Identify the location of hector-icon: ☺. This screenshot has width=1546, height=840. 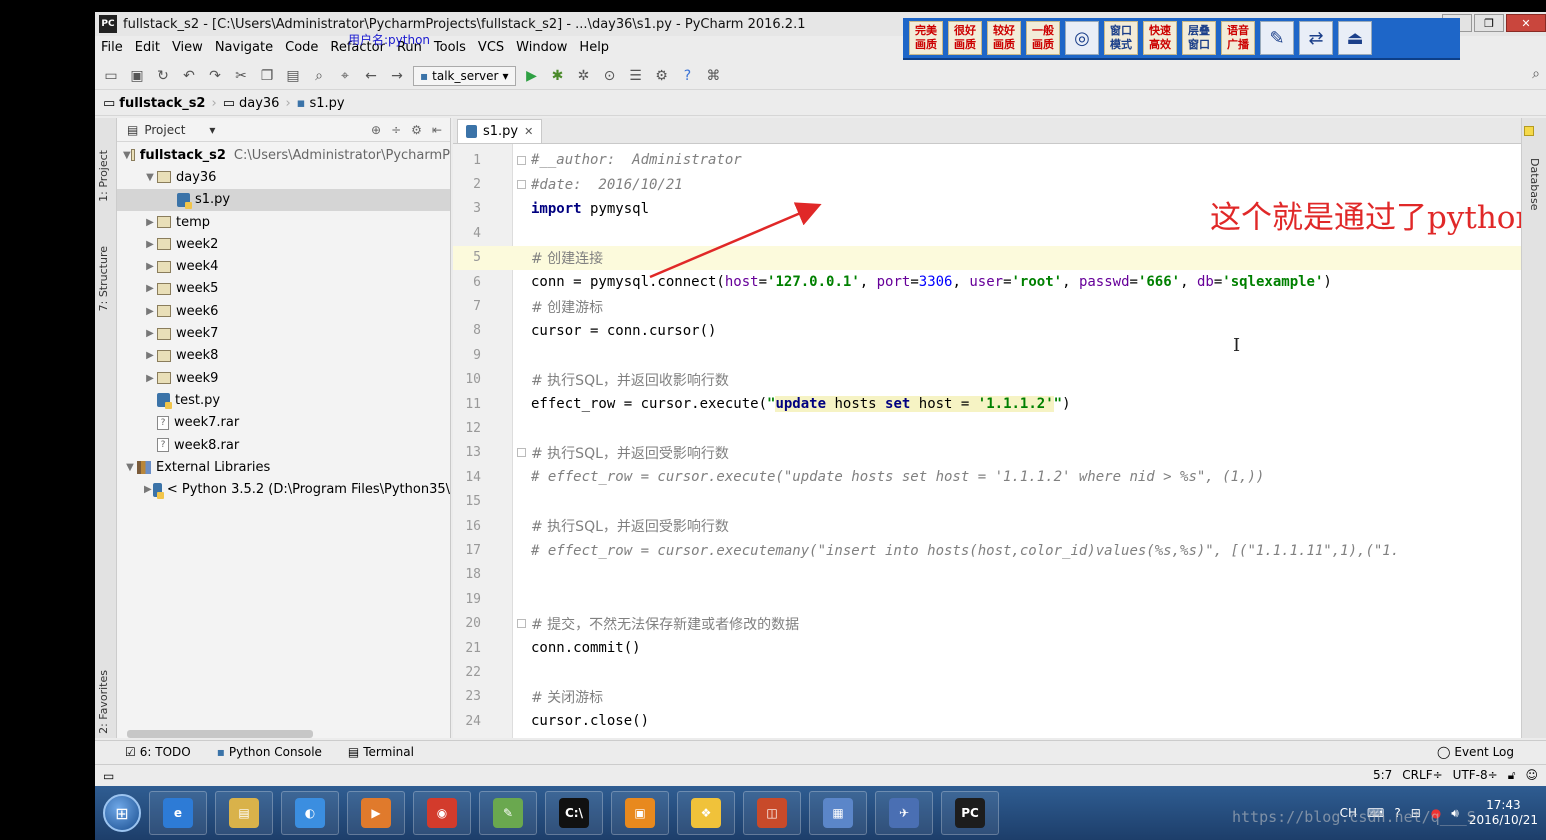
(1531, 775).